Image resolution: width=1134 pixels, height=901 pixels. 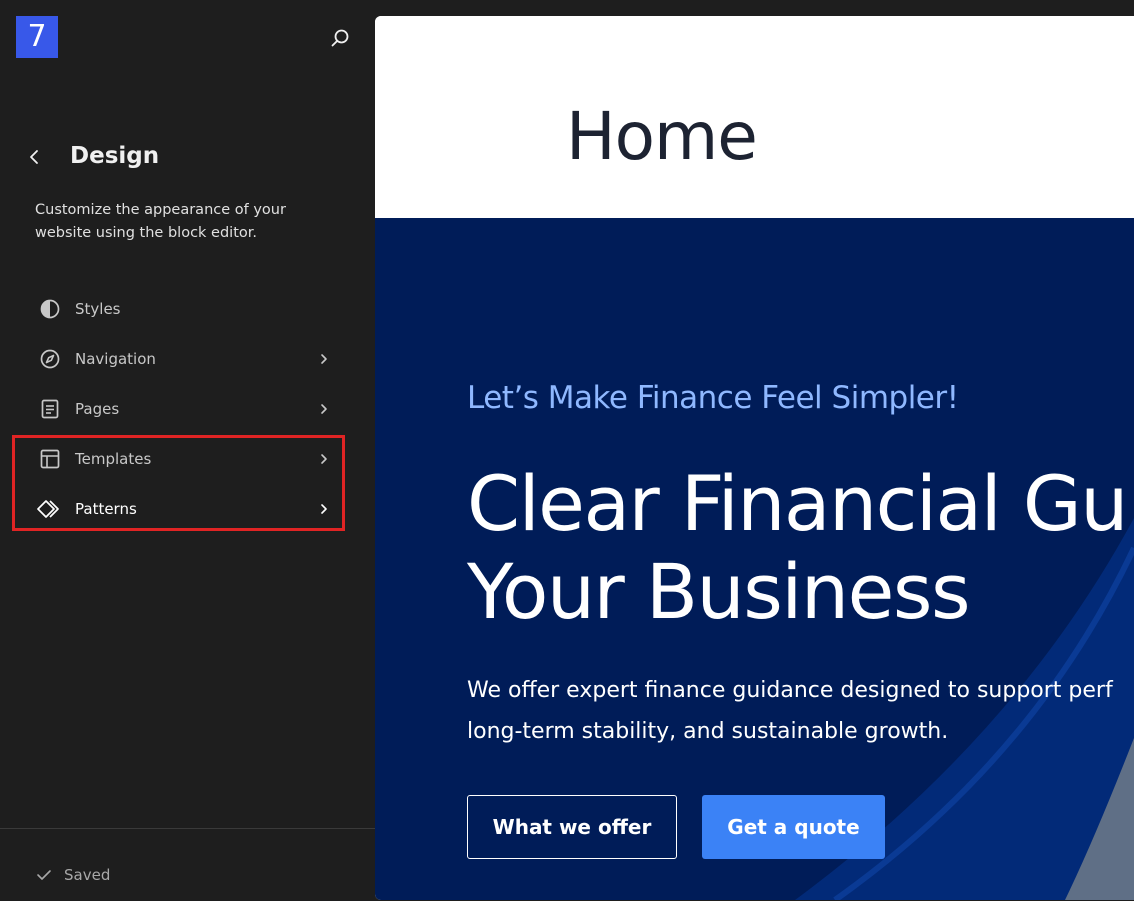 I want to click on back-button, so click(x=35, y=157).